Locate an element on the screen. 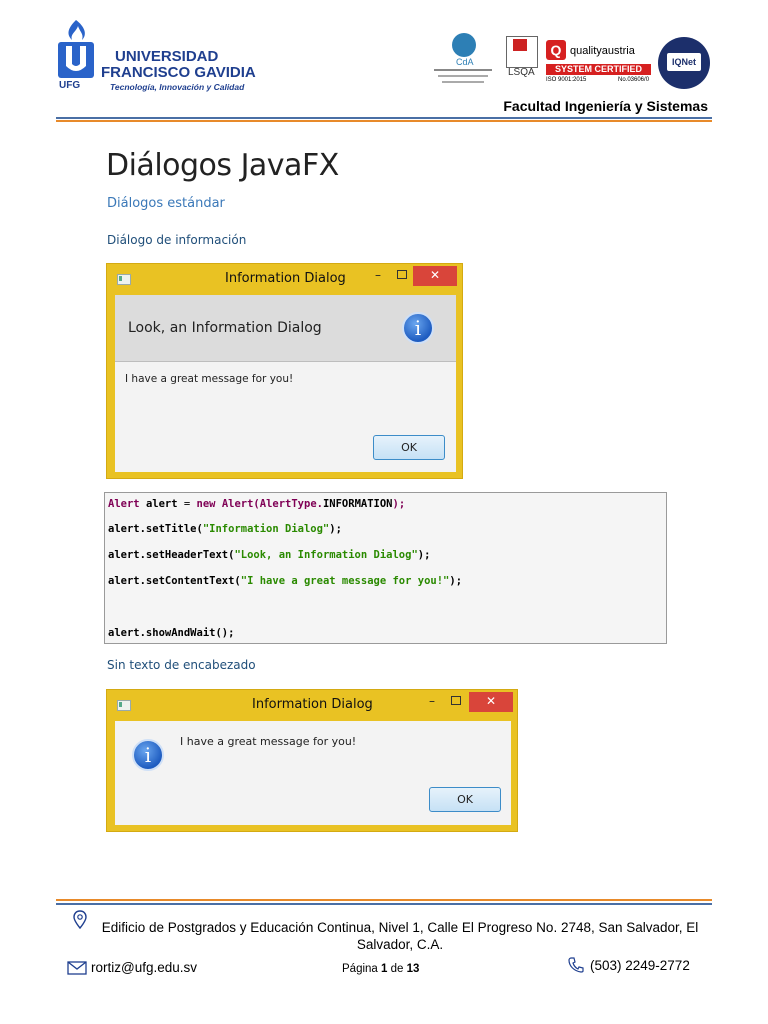 The height and width of the screenshot is (1024, 768). footer-email: rortiz@ufg.edu.sv is located at coordinates (144, 967).